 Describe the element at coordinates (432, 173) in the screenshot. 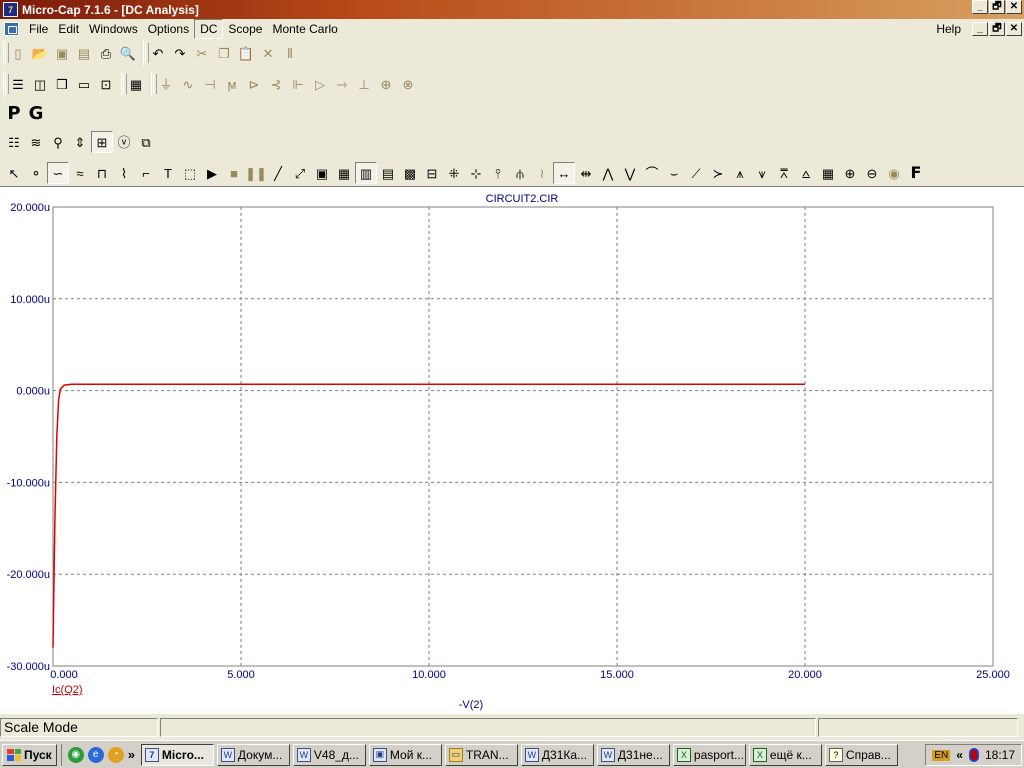

I see `tokens-icon: ⊟` at that location.